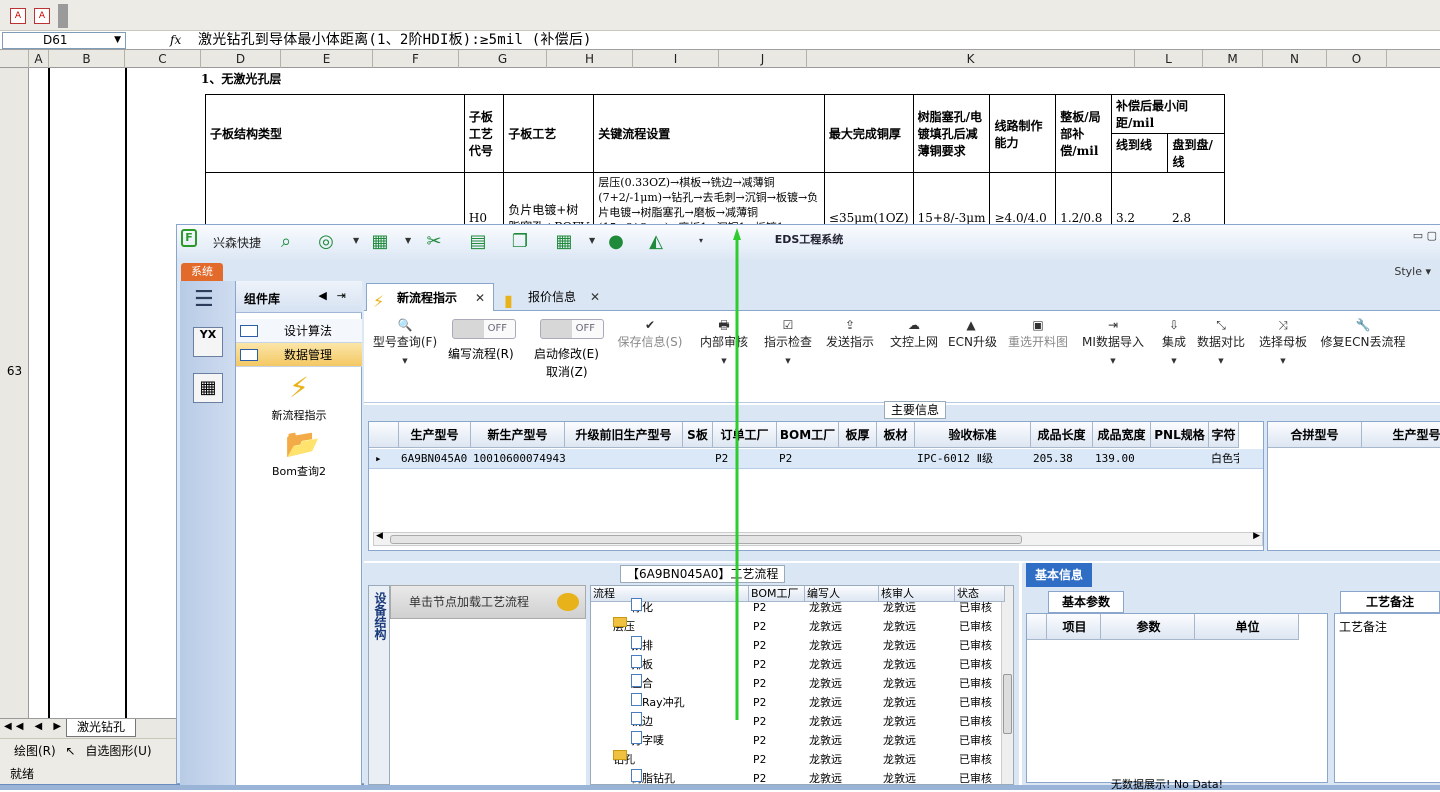 This screenshot has height=792, width=1440. Describe the element at coordinates (379, 536) in the screenshot. I see `scroll-left-icon: ◀` at that location.